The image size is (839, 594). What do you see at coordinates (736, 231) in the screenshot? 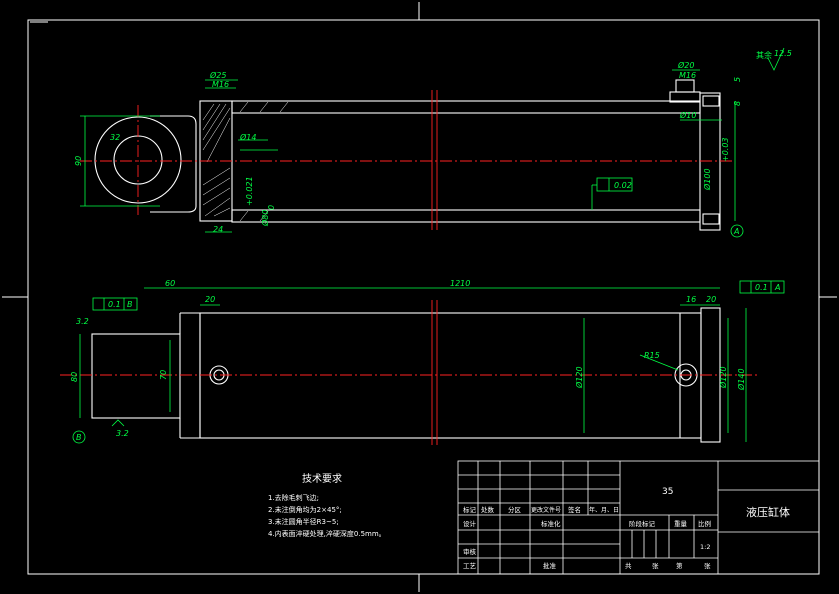
I see `datum-a-label: A` at bounding box center [736, 231].